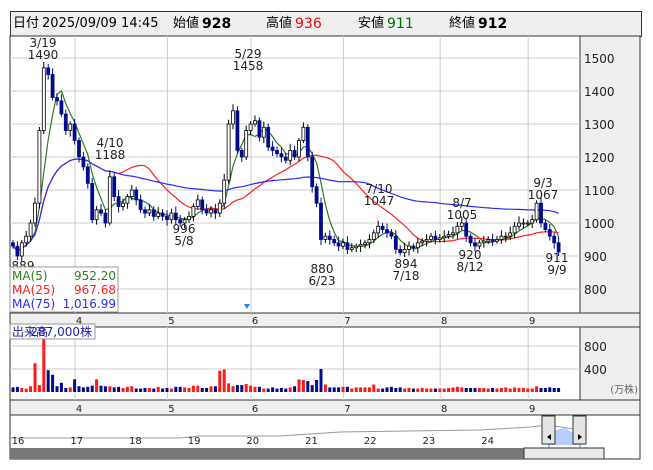 The height and width of the screenshot is (470, 653). Describe the element at coordinates (462, 215) in the screenshot. I see `annotation-price: 1005` at that location.